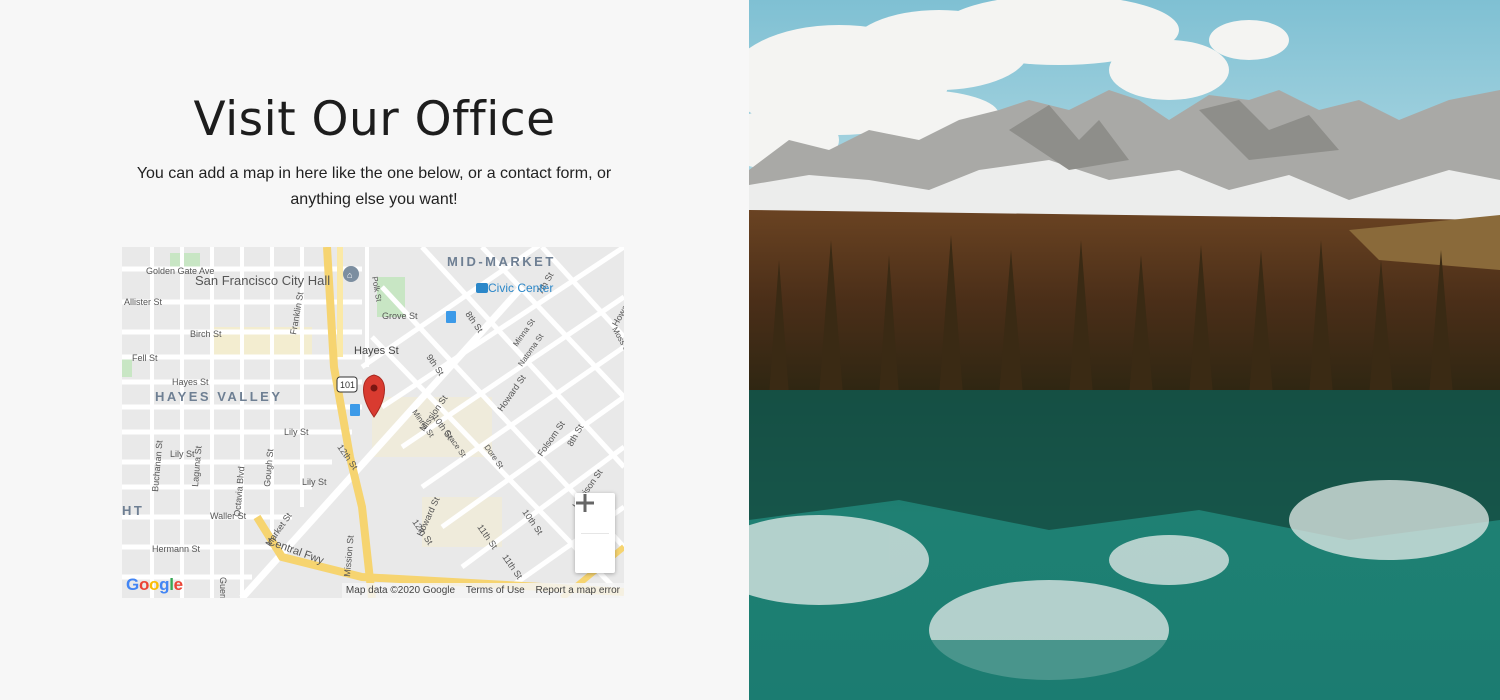  What do you see at coordinates (595, 537) in the screenshot?
I see `zoom-out-button` at bounding box center [595, 537].